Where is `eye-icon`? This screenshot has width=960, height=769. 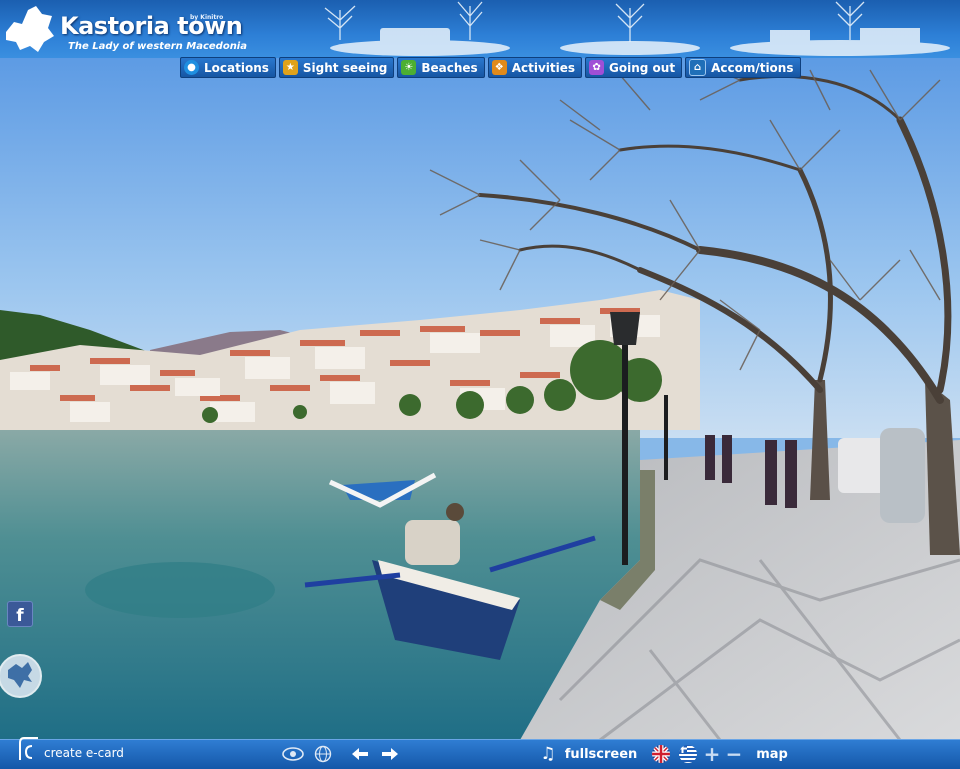 eye-icon is located at coordinates (293, 754).